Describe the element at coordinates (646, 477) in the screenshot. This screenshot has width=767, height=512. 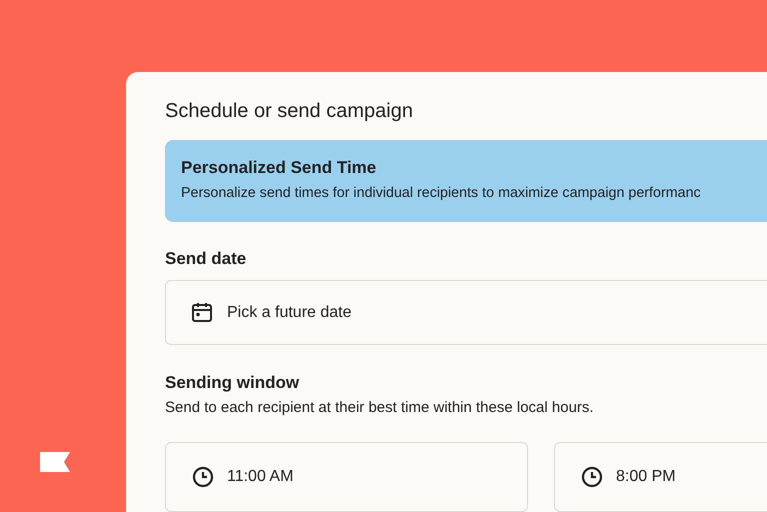
I see `time-value: 8:00 PM` at that location.